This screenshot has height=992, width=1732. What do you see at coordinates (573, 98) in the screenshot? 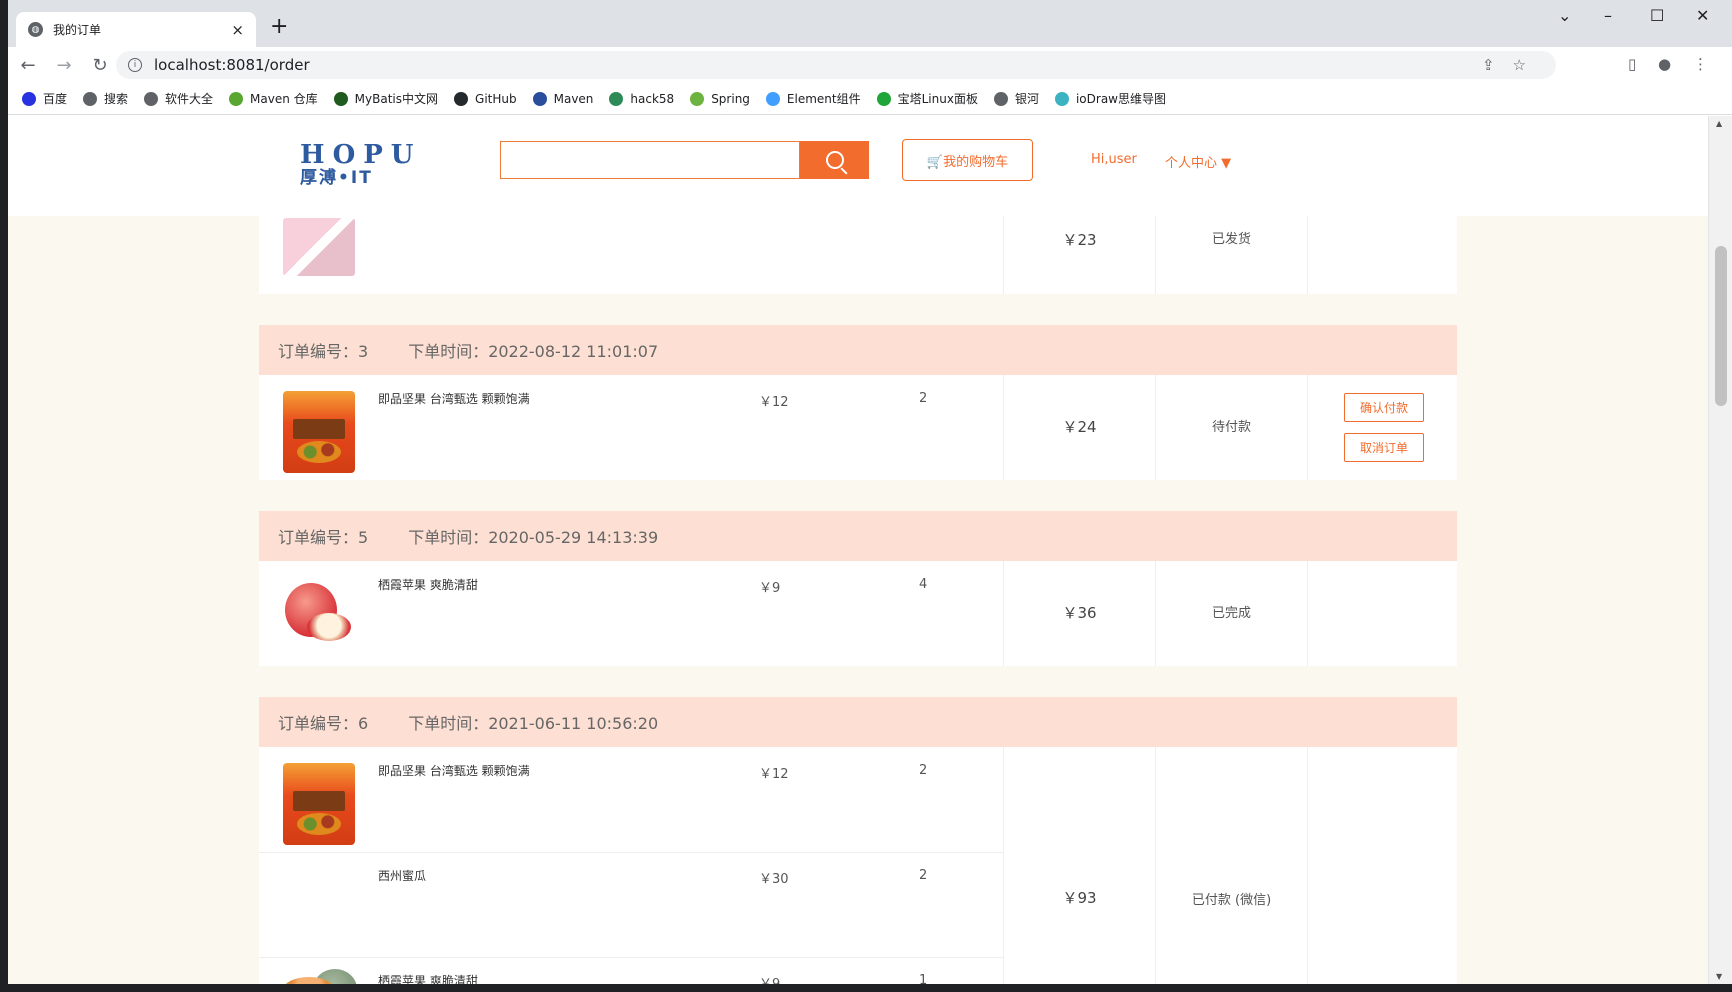
I see `bookmark-label: Maven` at bounding box center [573, 98].